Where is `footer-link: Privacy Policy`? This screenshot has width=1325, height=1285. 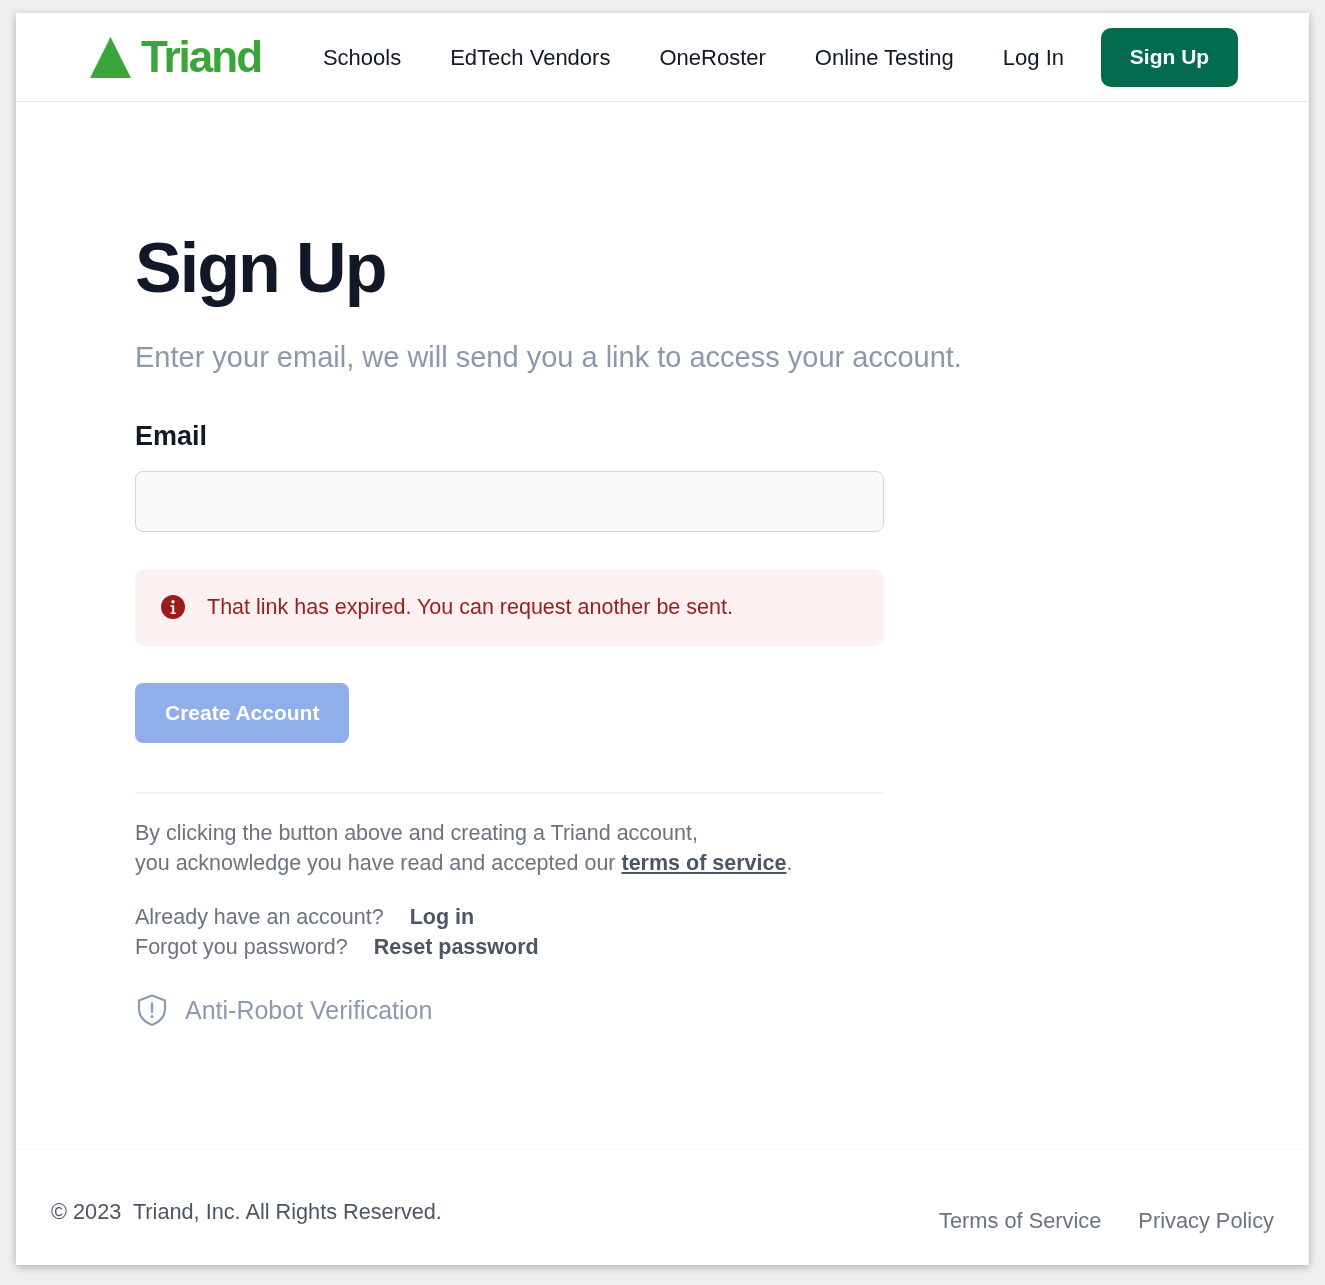
footer-link: Privacy Policy is located at coordinates (1206, 1221).